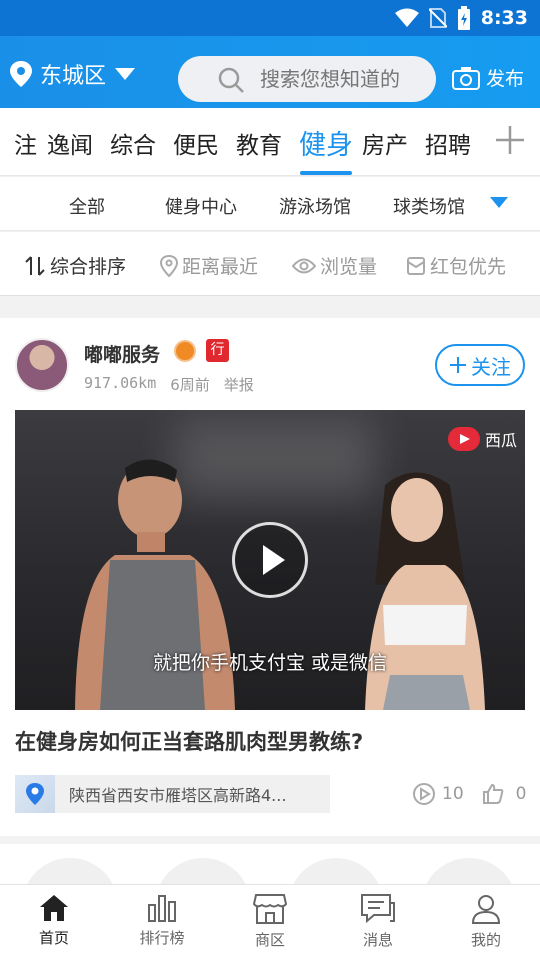  Describe the element at coordinates (360, 79) in the screenshot. I see `search-input` at that location.